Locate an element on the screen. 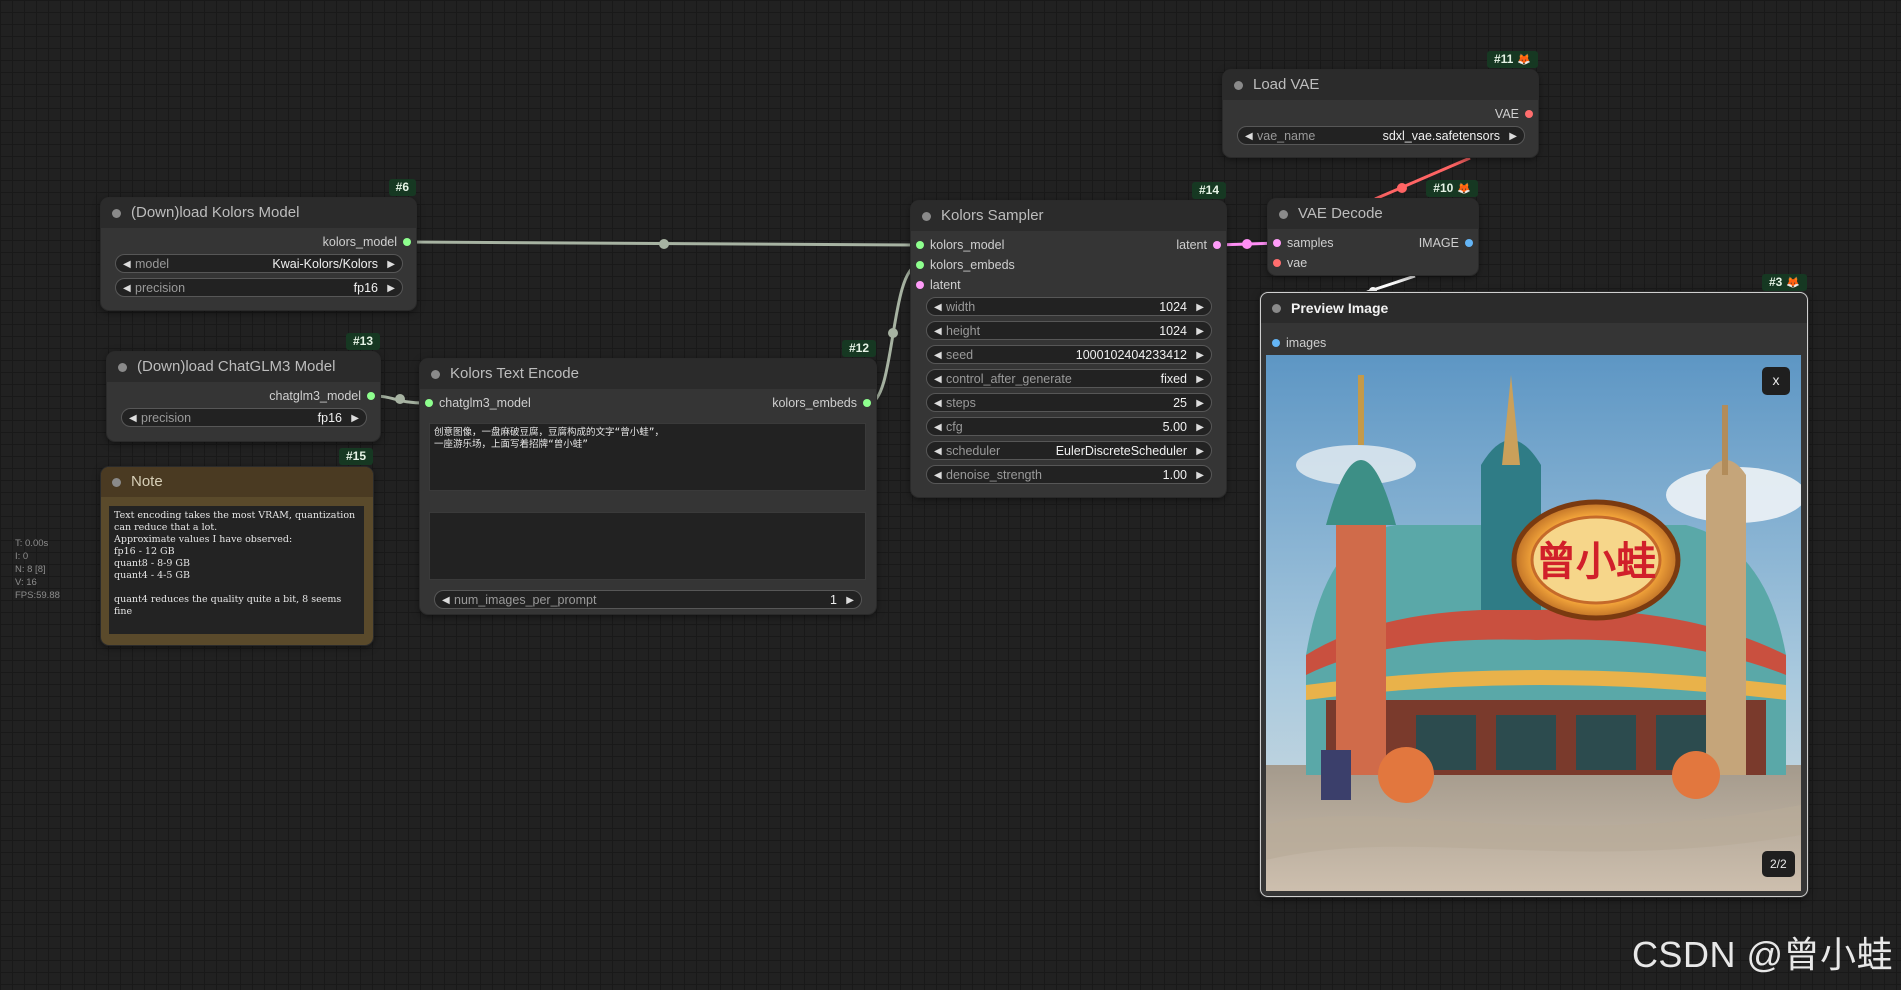  stat-fps: FPS:59.88 is located at coordinates (37, 595).